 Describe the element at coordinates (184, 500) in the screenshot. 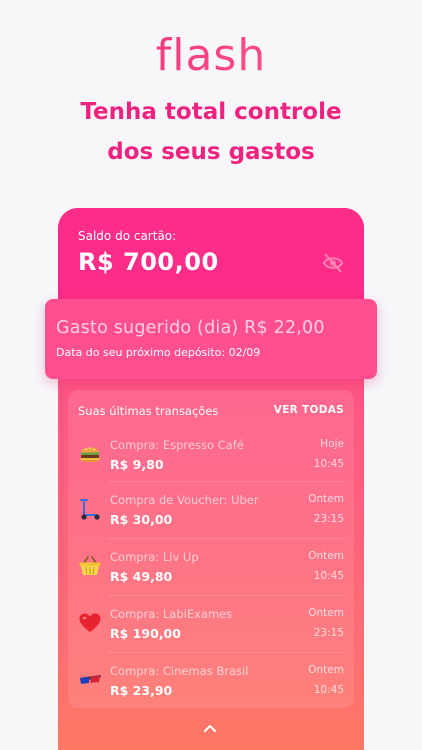

I see `transaction-name: Compra de Voucher: Uber` at that location.